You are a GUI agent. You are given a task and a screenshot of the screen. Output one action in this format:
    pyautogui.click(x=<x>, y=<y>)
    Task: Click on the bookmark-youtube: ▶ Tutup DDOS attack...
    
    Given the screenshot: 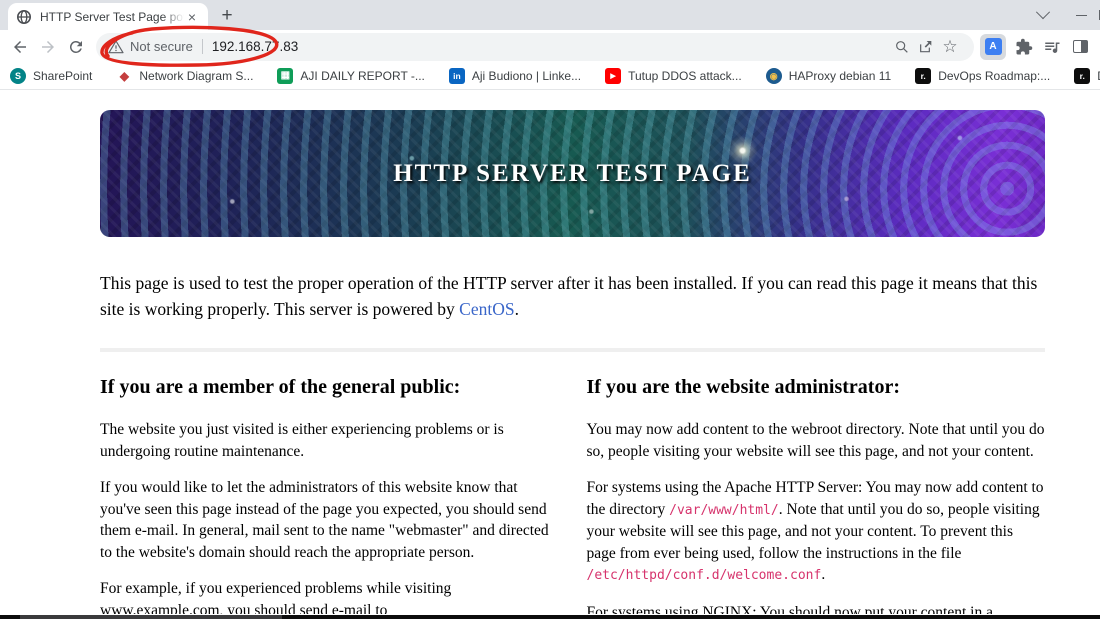 What is the action you would take?
    pyautogui.click(x=673, y=76)
    